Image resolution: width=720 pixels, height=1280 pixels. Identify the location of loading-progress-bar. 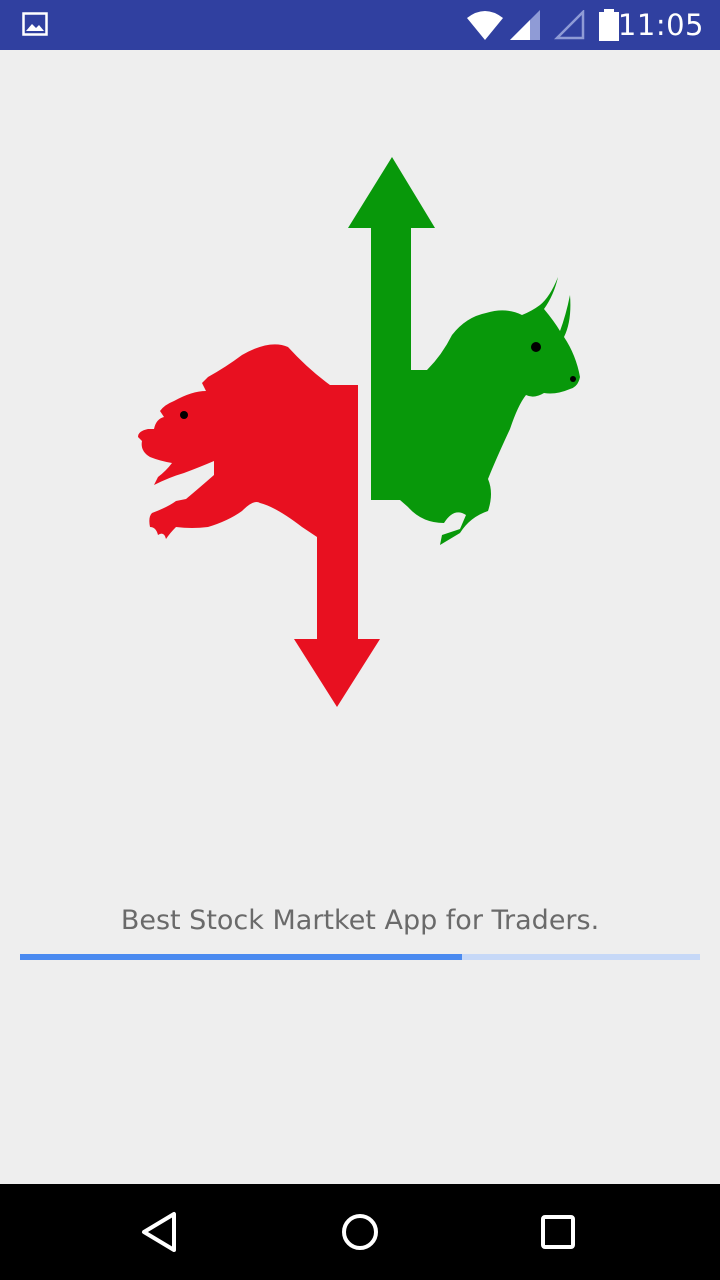
(360, 957).